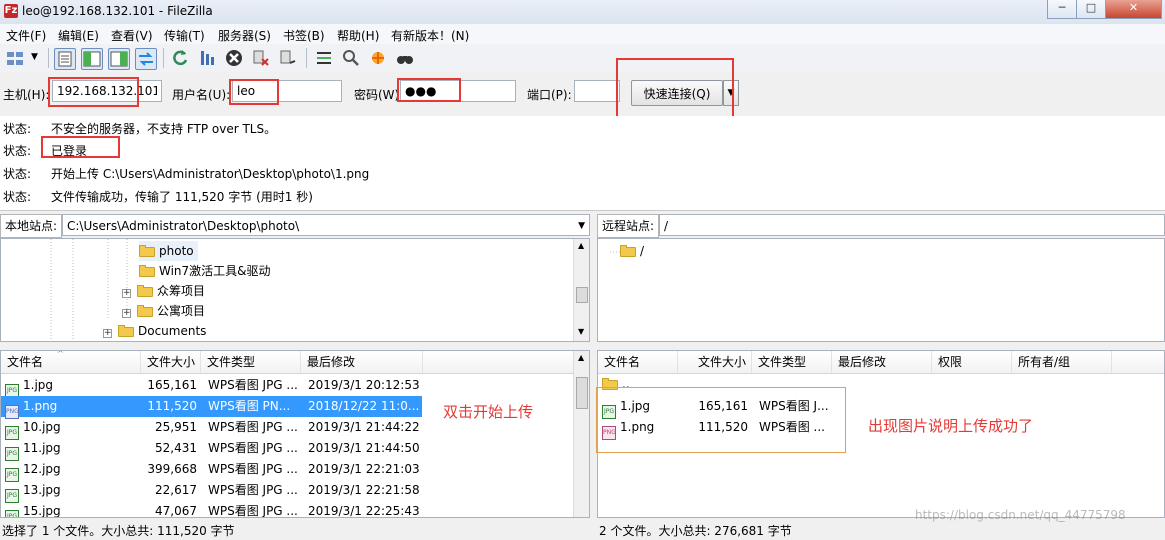 This screenshot has width=1165, height=540. Describe the element at coordinates (205, 271) in the screenshot. I see `tree-item-win7: Win7激活工具&驱动` at that location.